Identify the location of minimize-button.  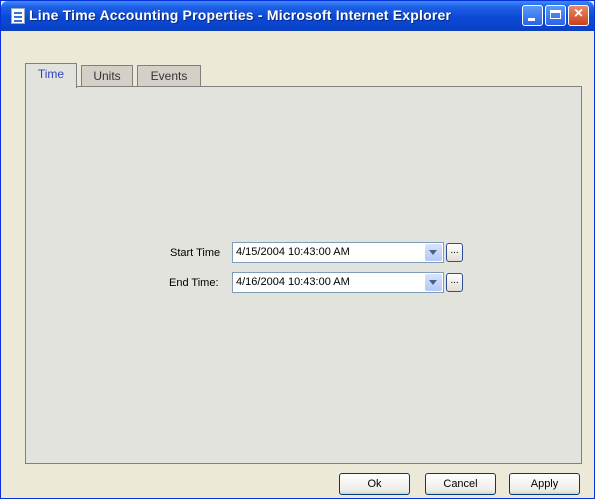
(532, 15).